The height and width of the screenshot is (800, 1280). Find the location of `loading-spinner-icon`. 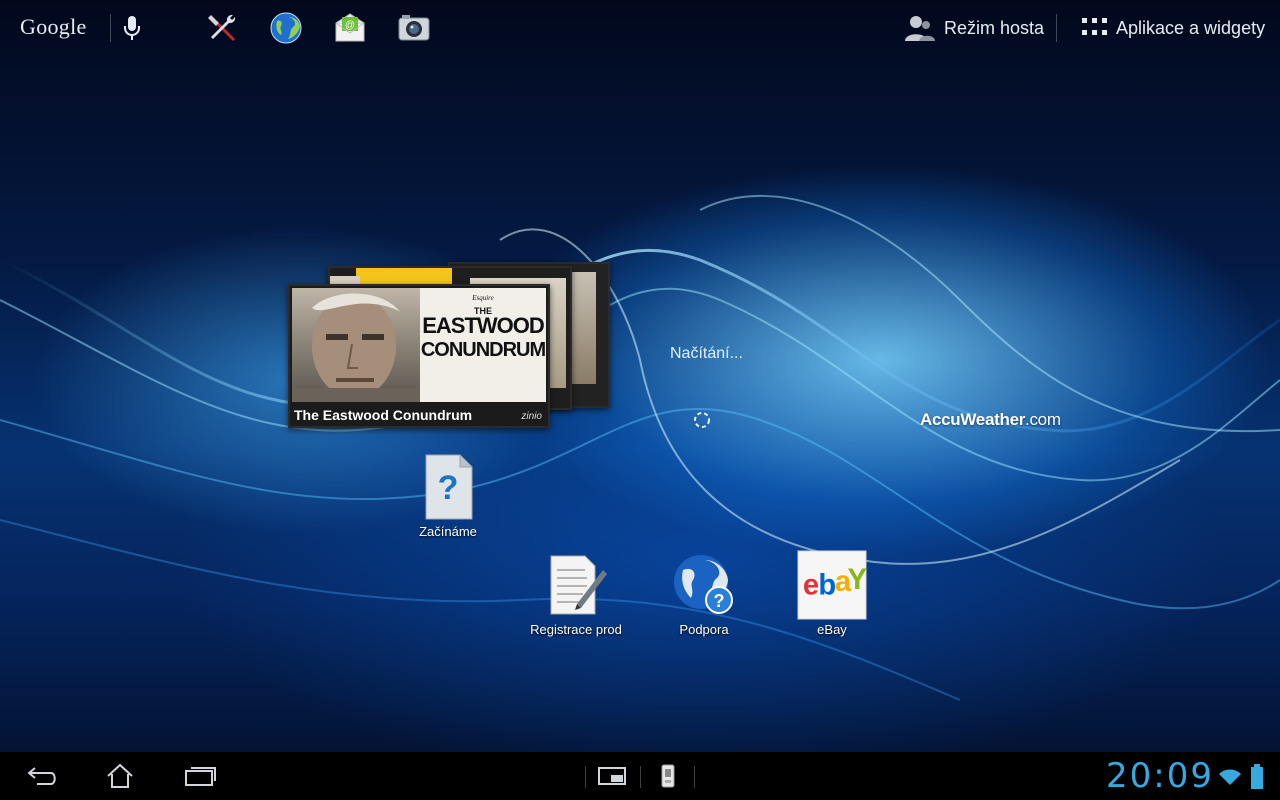

loading-spinner-icon is located at coordinates (702, 422).